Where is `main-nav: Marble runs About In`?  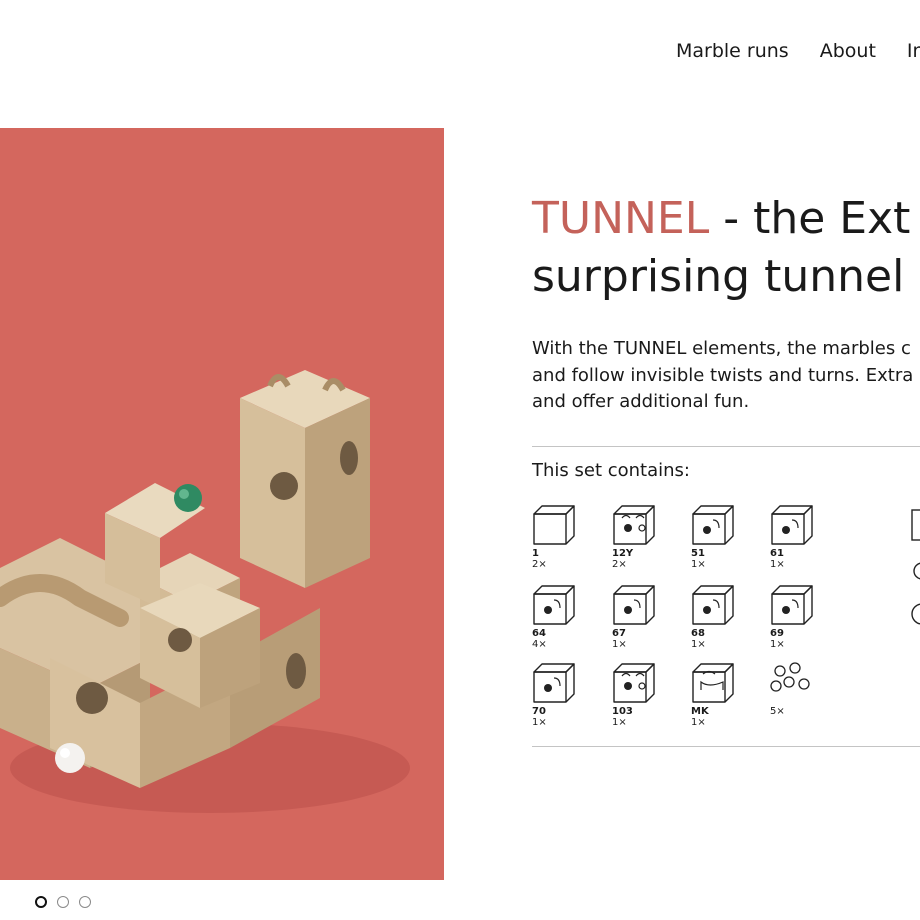 main-nav: Marble runs About In is located at coordinates (798, 51).